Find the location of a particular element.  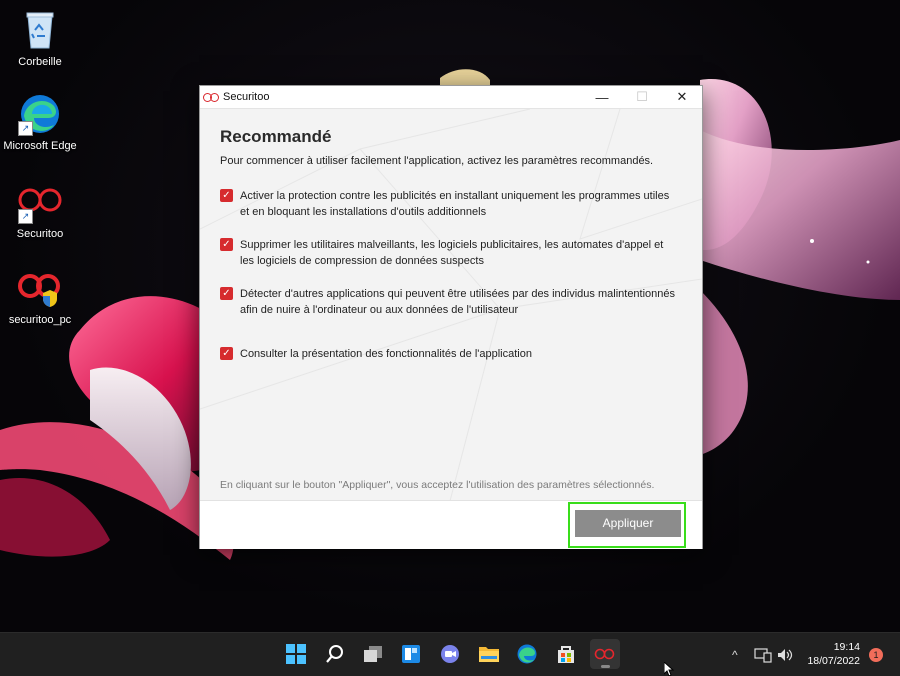

file-explorer-icon is located at coordinates (489, 654).